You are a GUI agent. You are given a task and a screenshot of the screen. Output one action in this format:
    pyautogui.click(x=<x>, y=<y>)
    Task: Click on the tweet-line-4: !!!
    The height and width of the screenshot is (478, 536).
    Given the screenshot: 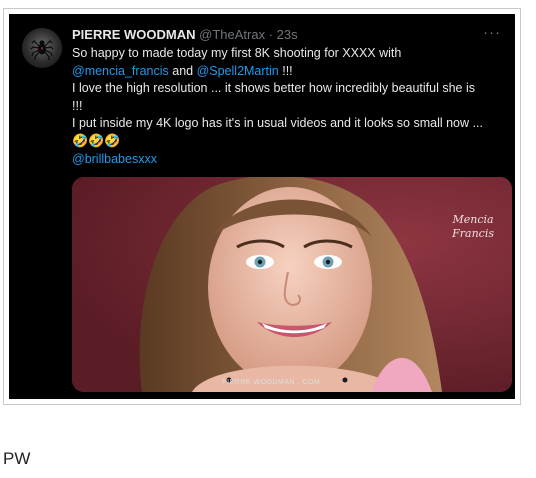 What is the action you would take?
    pyautogui.click(x=77, y=105)
    